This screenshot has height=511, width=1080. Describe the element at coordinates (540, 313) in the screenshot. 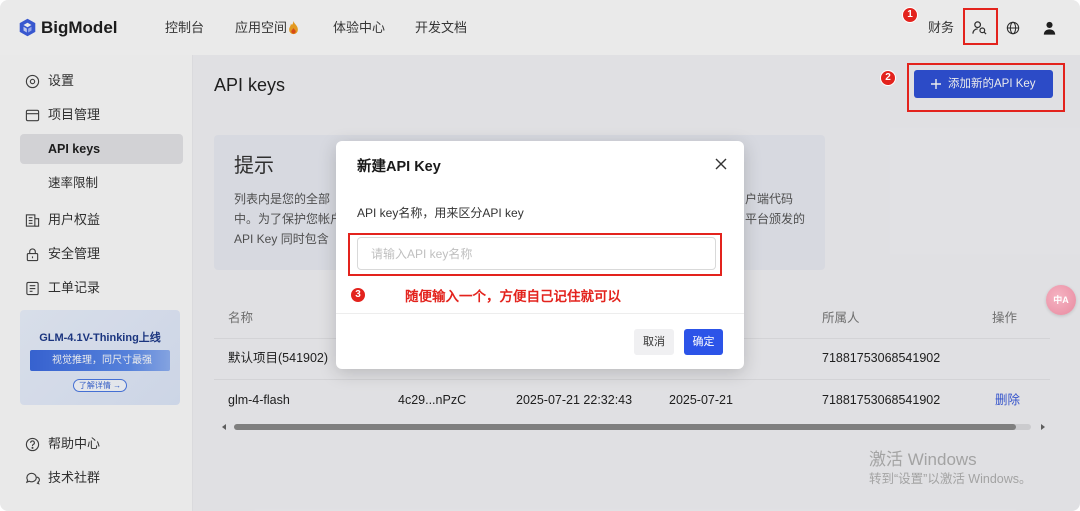

I see `modal-divider` at that location.